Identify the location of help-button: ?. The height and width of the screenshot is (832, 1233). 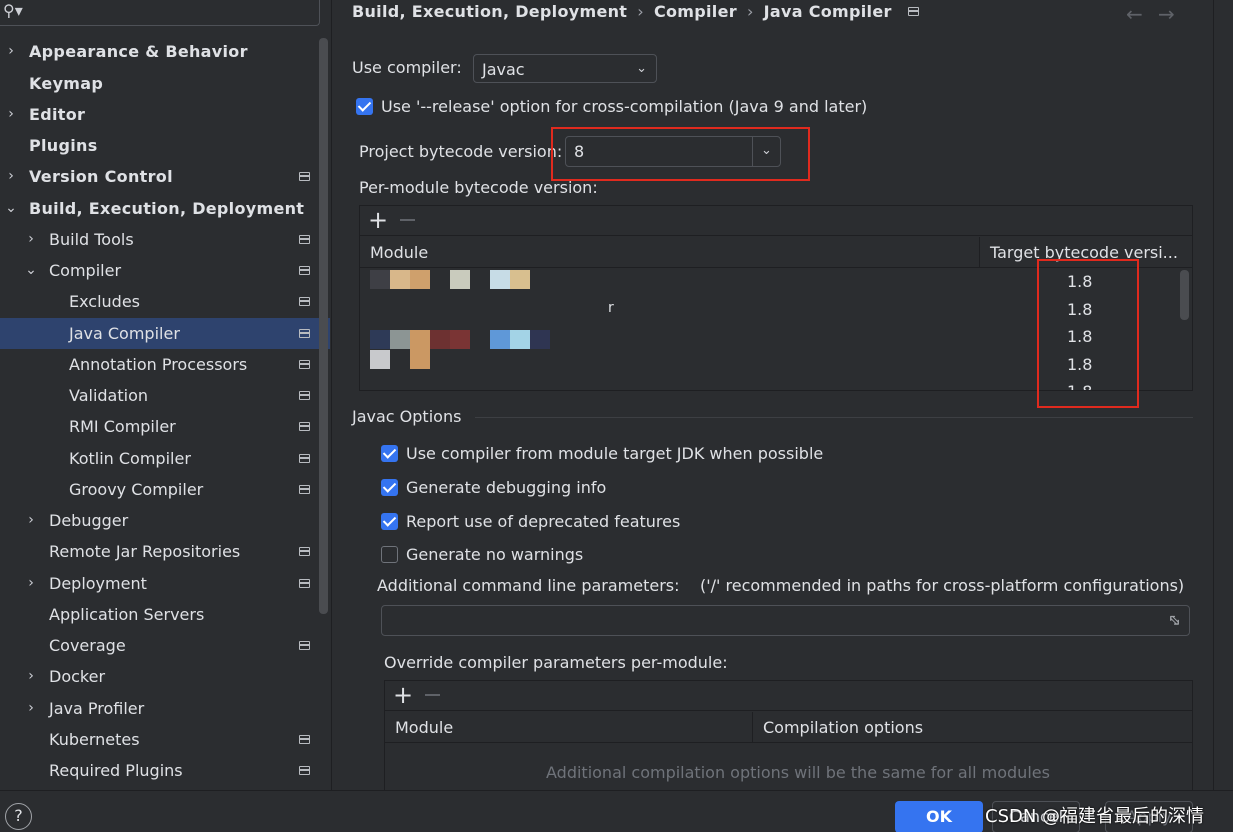
(18, 816).